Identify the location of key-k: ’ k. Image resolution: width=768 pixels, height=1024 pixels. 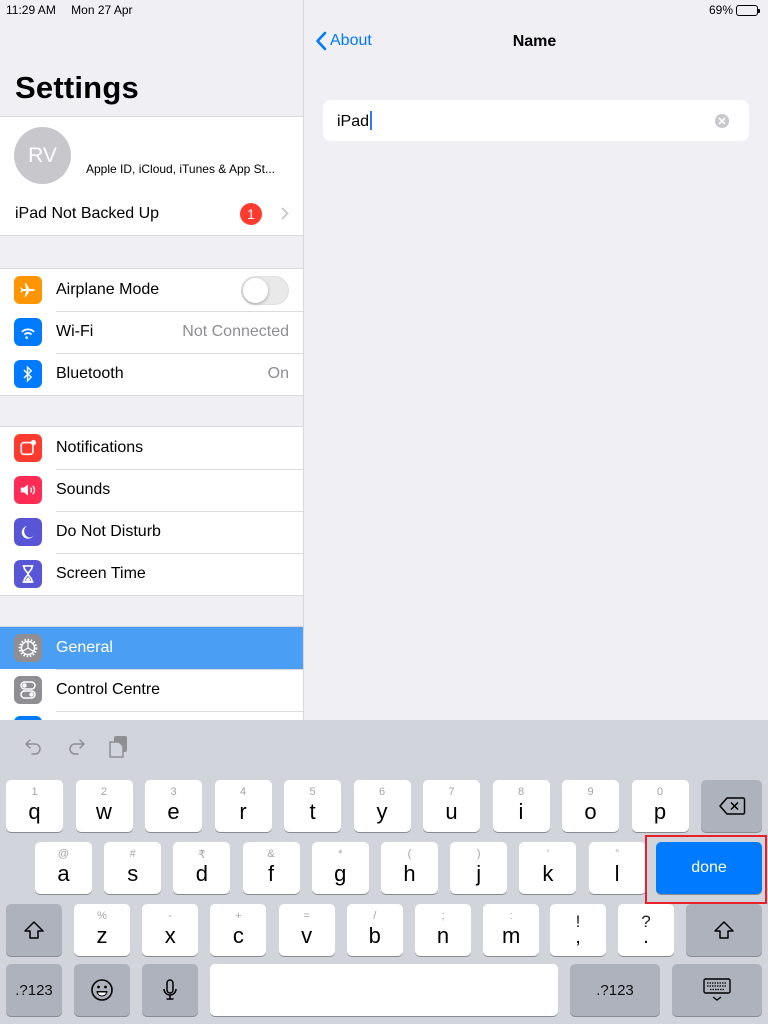
(548, 868).